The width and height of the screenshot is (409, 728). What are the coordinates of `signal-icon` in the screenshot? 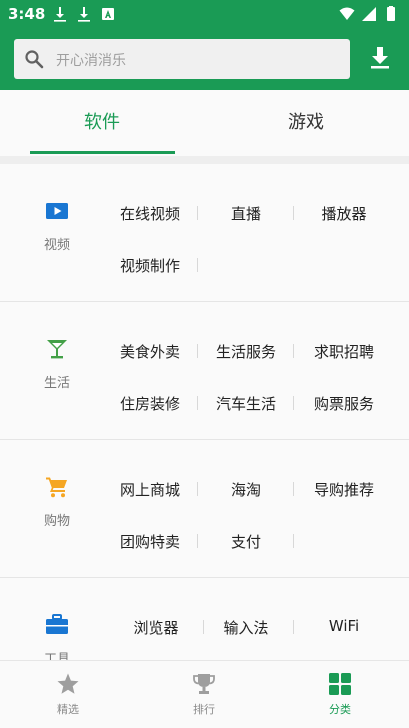 It's located at (369, 14).